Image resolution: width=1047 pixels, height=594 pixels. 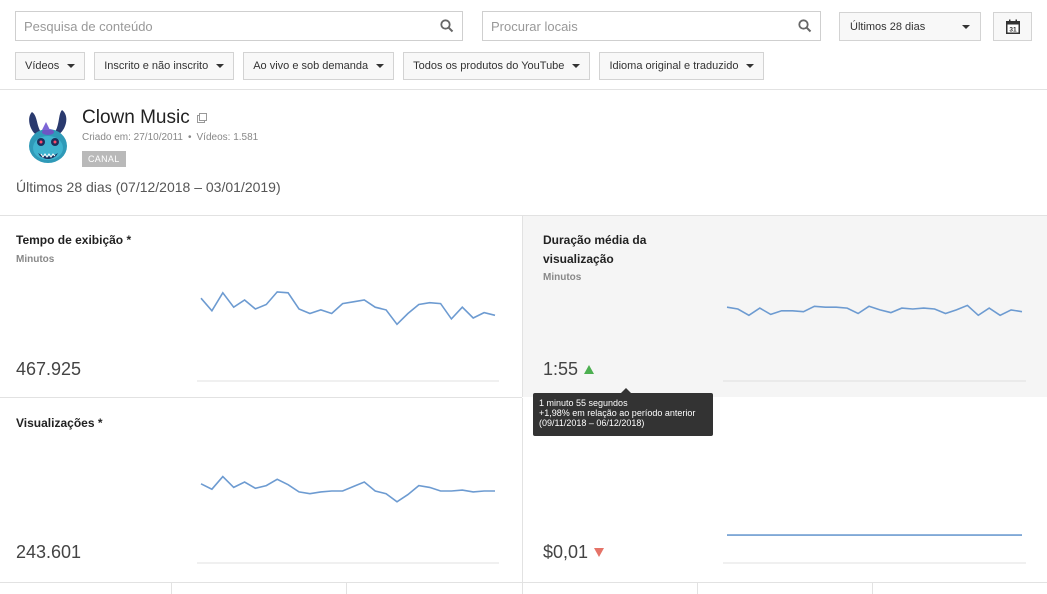 I want to click on filter-label: Todos os produtos do YouTube, so click(x=489, y=66).